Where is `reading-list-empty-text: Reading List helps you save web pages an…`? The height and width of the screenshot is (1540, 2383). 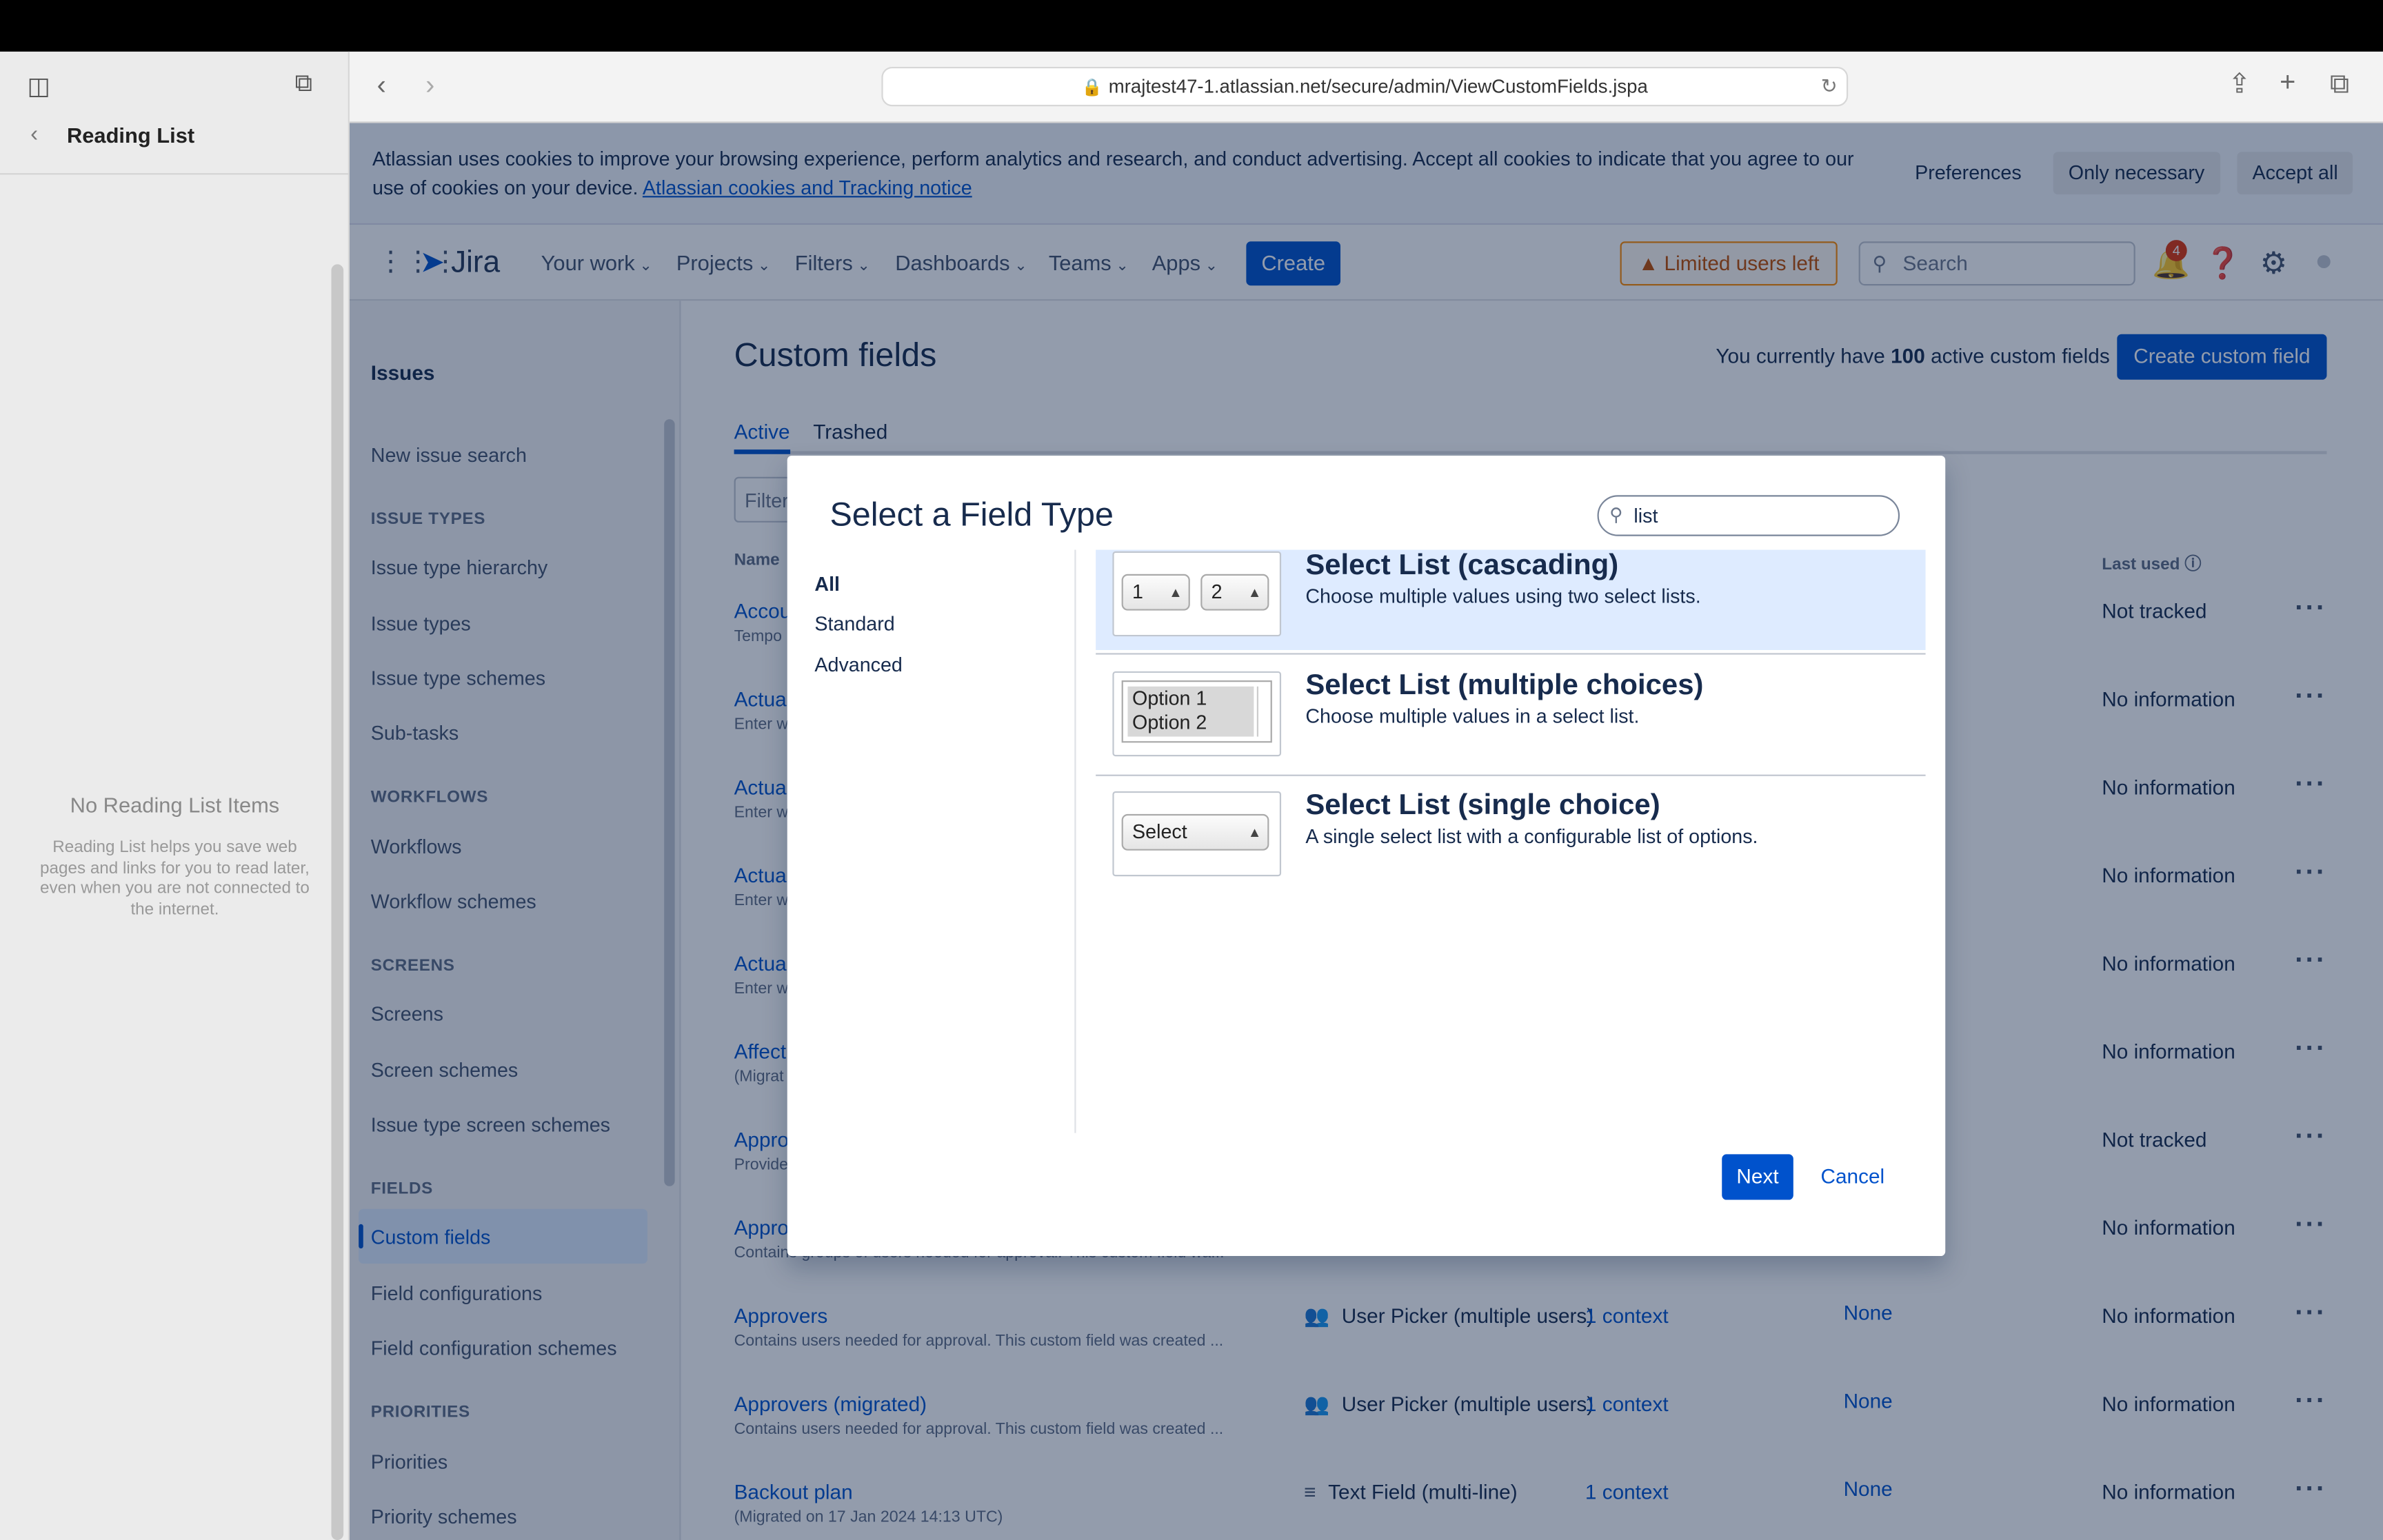 reading-list-empty-text: Reading List helps you save web pages an… is located at coordinates (174, 878).